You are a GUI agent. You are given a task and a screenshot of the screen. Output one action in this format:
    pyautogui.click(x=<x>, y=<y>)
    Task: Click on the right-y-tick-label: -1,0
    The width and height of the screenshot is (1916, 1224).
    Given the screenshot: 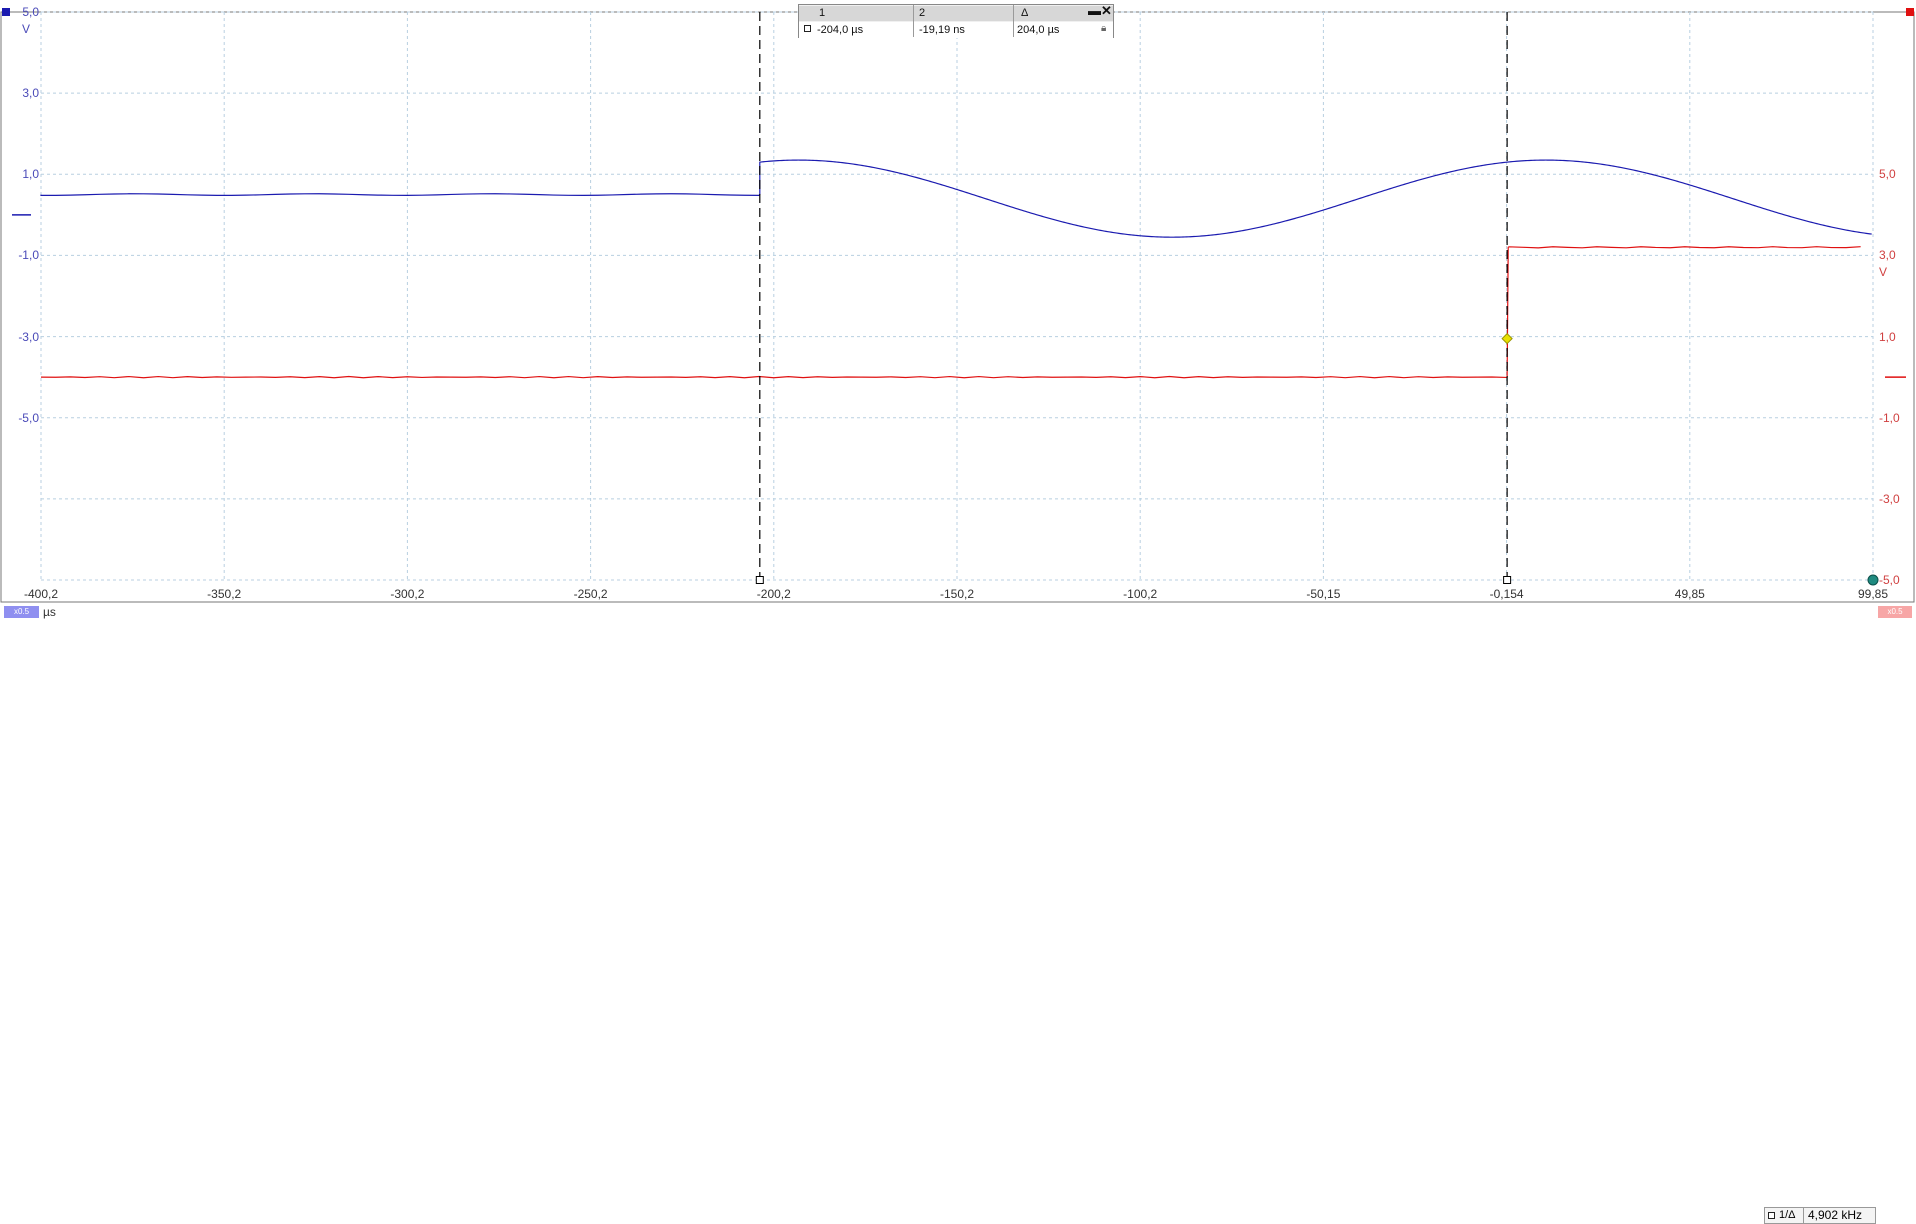 What is the action you would take?
    pyautogui.click(x=1889, y=417)
    